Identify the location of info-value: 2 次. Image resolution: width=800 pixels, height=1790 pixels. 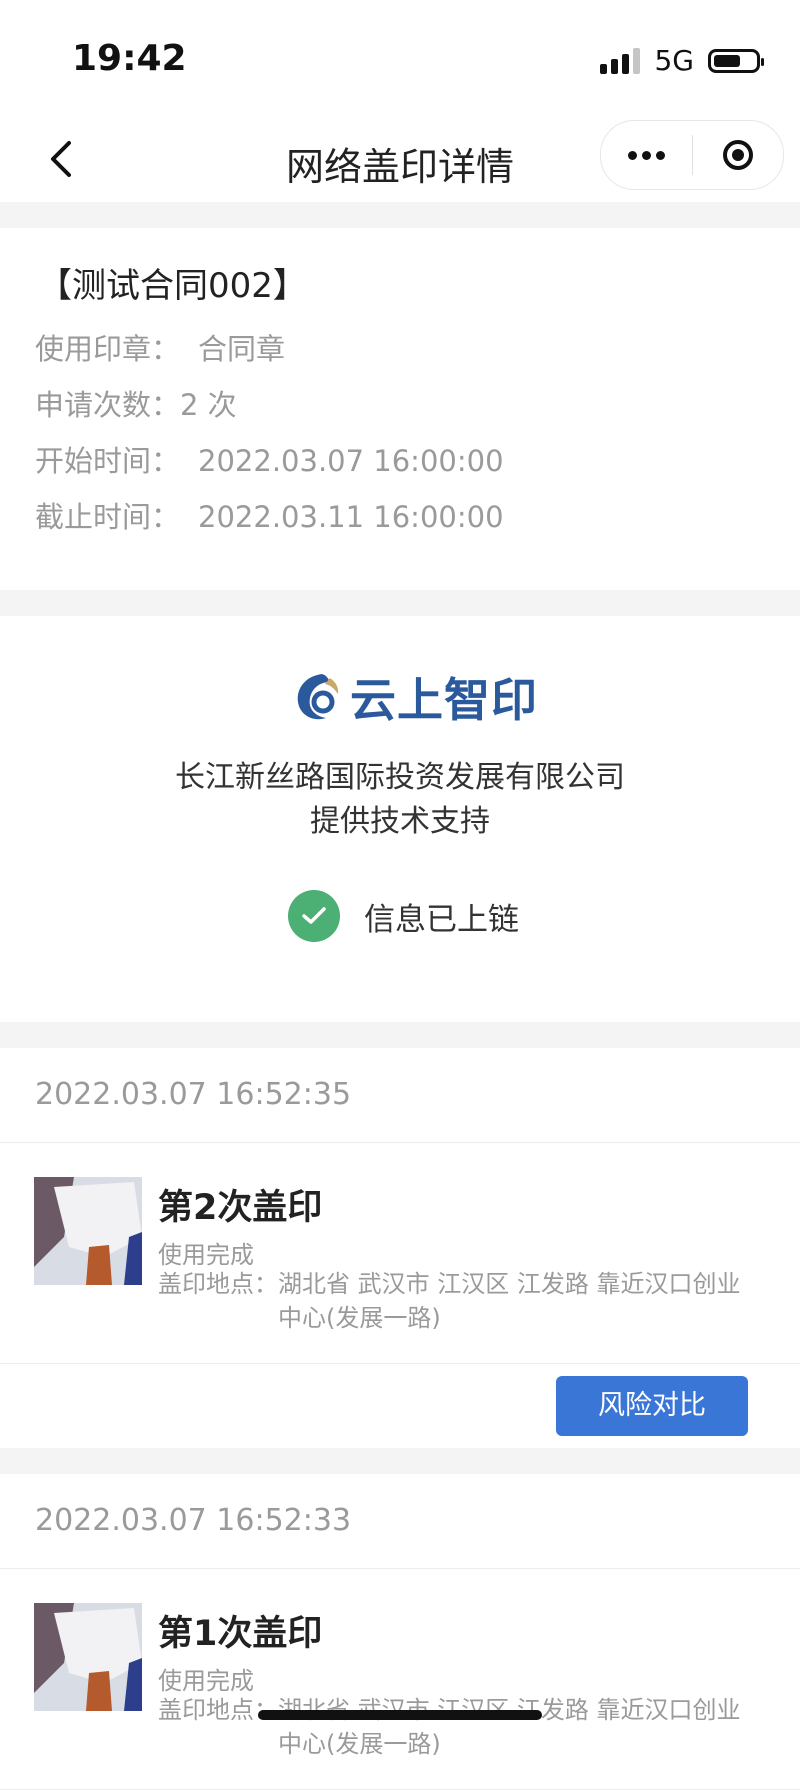
(208, 405).